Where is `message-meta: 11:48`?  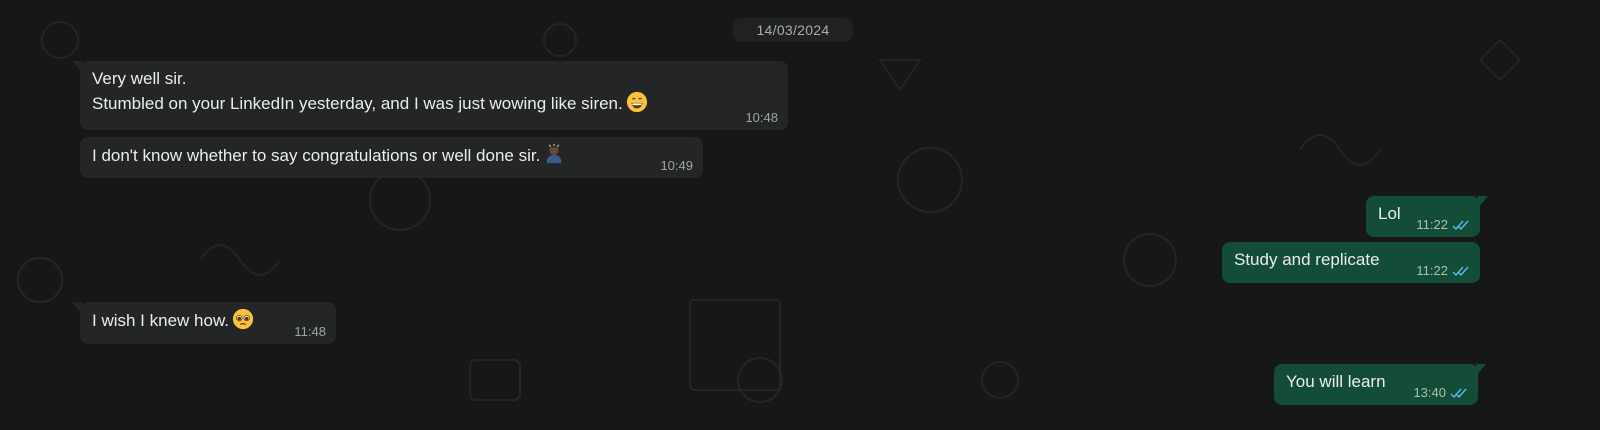 message-meta: 11:48 is located at coordinates (310, 332).